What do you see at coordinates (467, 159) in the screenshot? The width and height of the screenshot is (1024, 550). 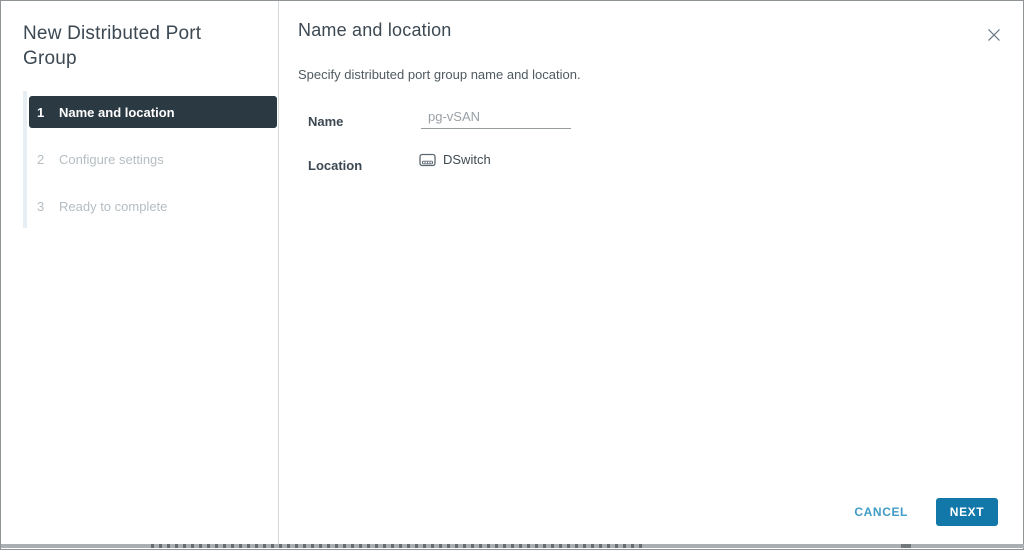 I see `location-text: DSwitch` at bounding box center [467, 159].